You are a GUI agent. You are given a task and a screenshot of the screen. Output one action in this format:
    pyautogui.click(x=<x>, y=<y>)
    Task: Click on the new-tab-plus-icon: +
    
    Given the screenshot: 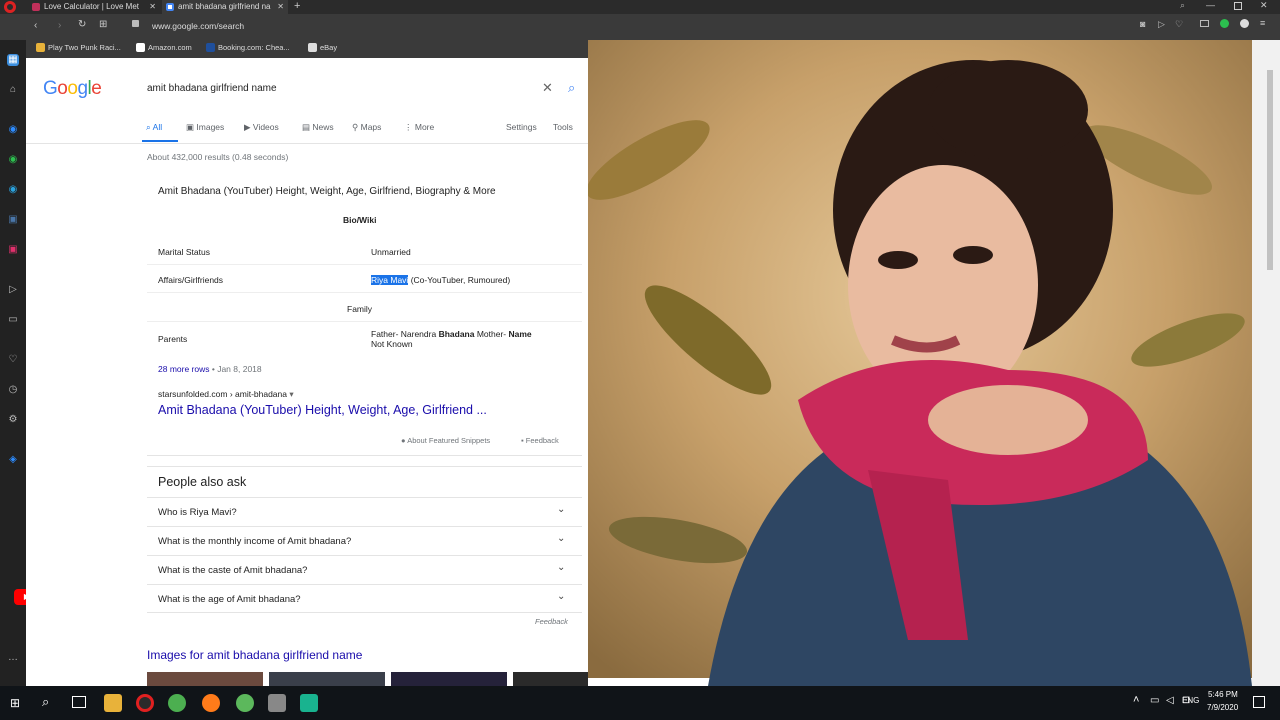 What is the action you would take?
    pyautogui.click(x=297, y=6)
    